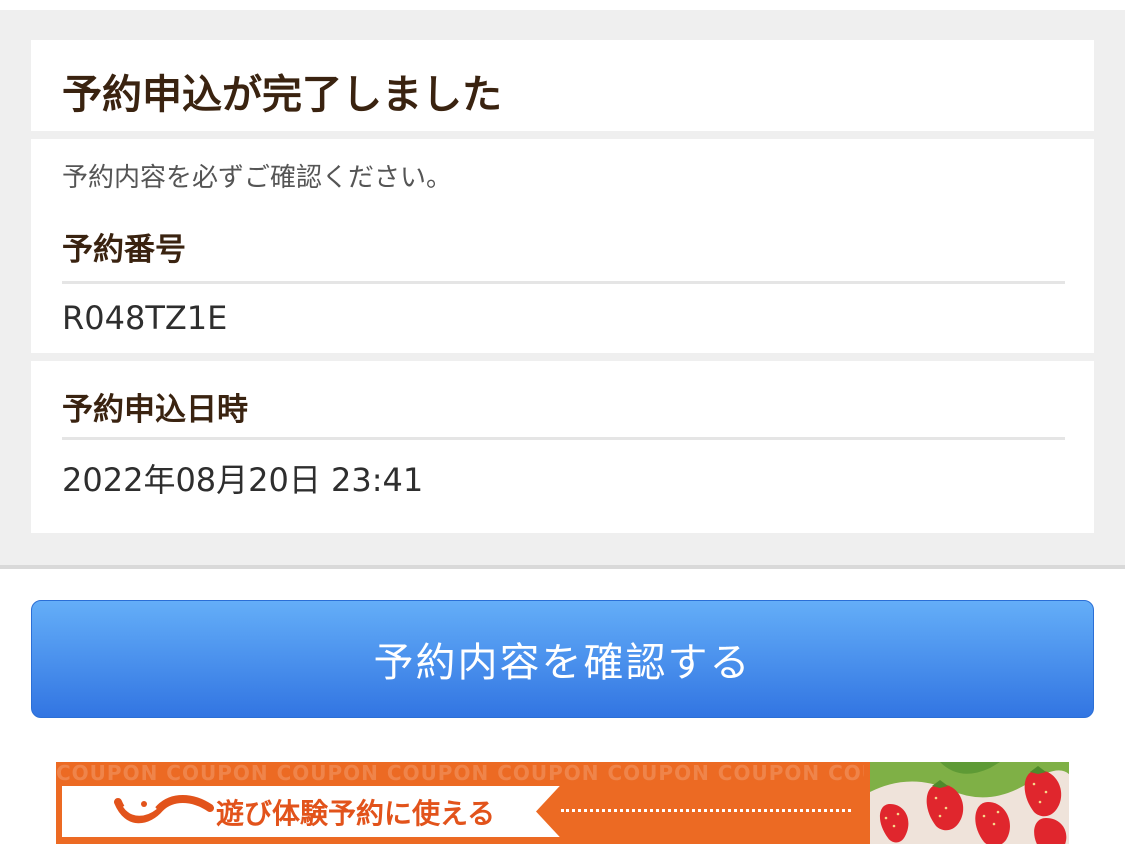 This screenshot has height=844, width=1125. What do you see at coordinates (155, 410) in the screenshot?
I see `application-datetime-label: 予約申込日時` at bounding box center [155, 410].